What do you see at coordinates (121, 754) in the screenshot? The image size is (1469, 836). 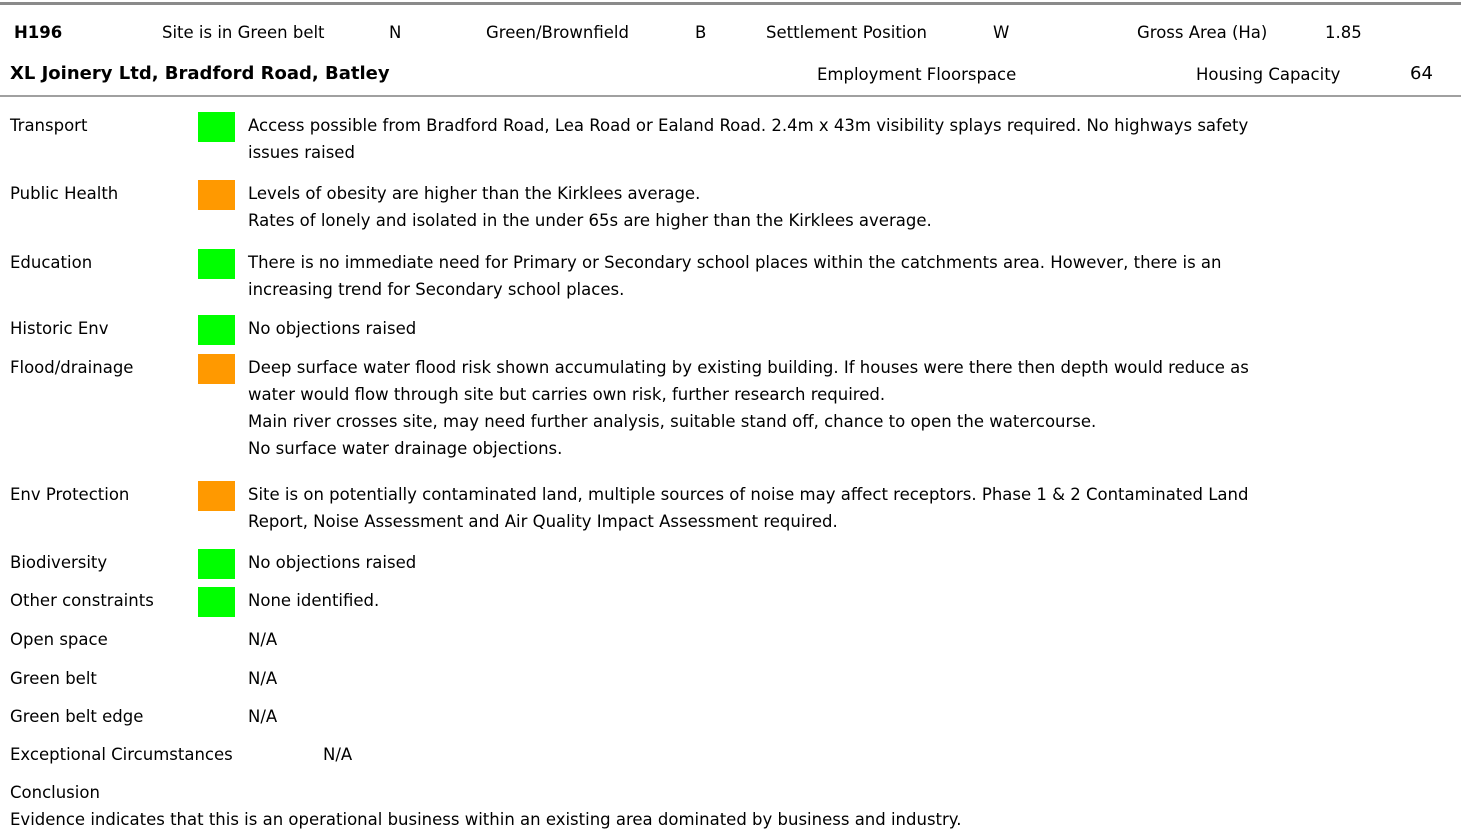 I see `exceptional-circumstances-label: Exceptional Circumstances` at bounding box center [121, 754].